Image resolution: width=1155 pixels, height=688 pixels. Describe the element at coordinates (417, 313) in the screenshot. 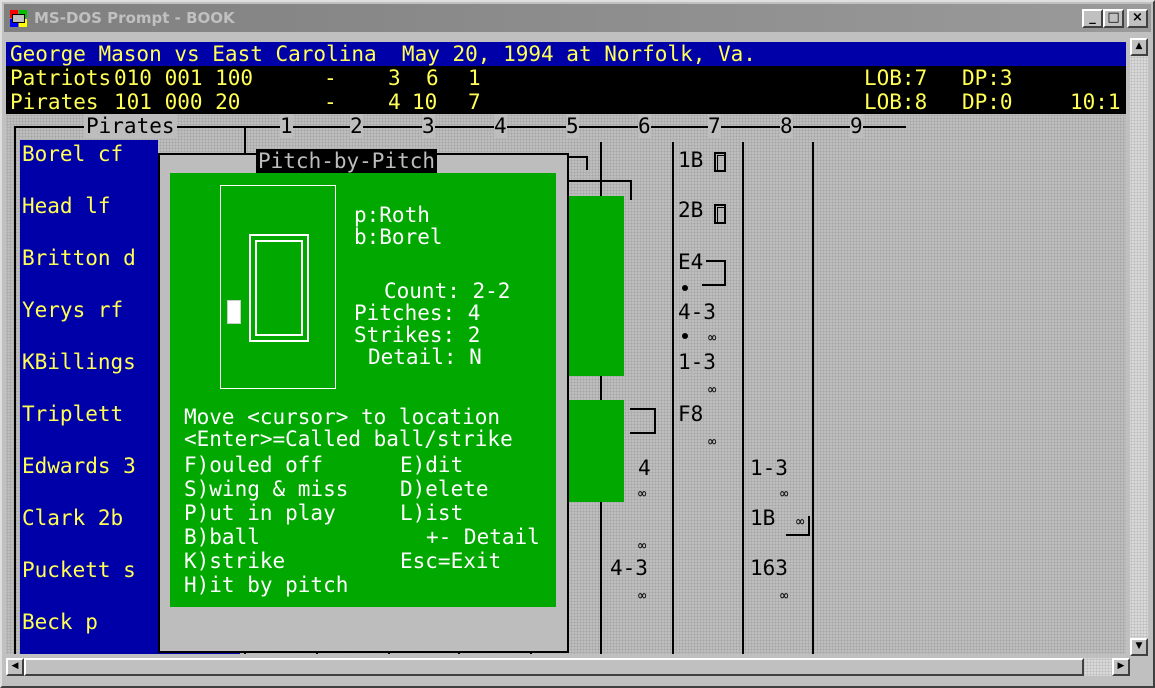

I see `pitches-label: Pitches: 4` at that location.